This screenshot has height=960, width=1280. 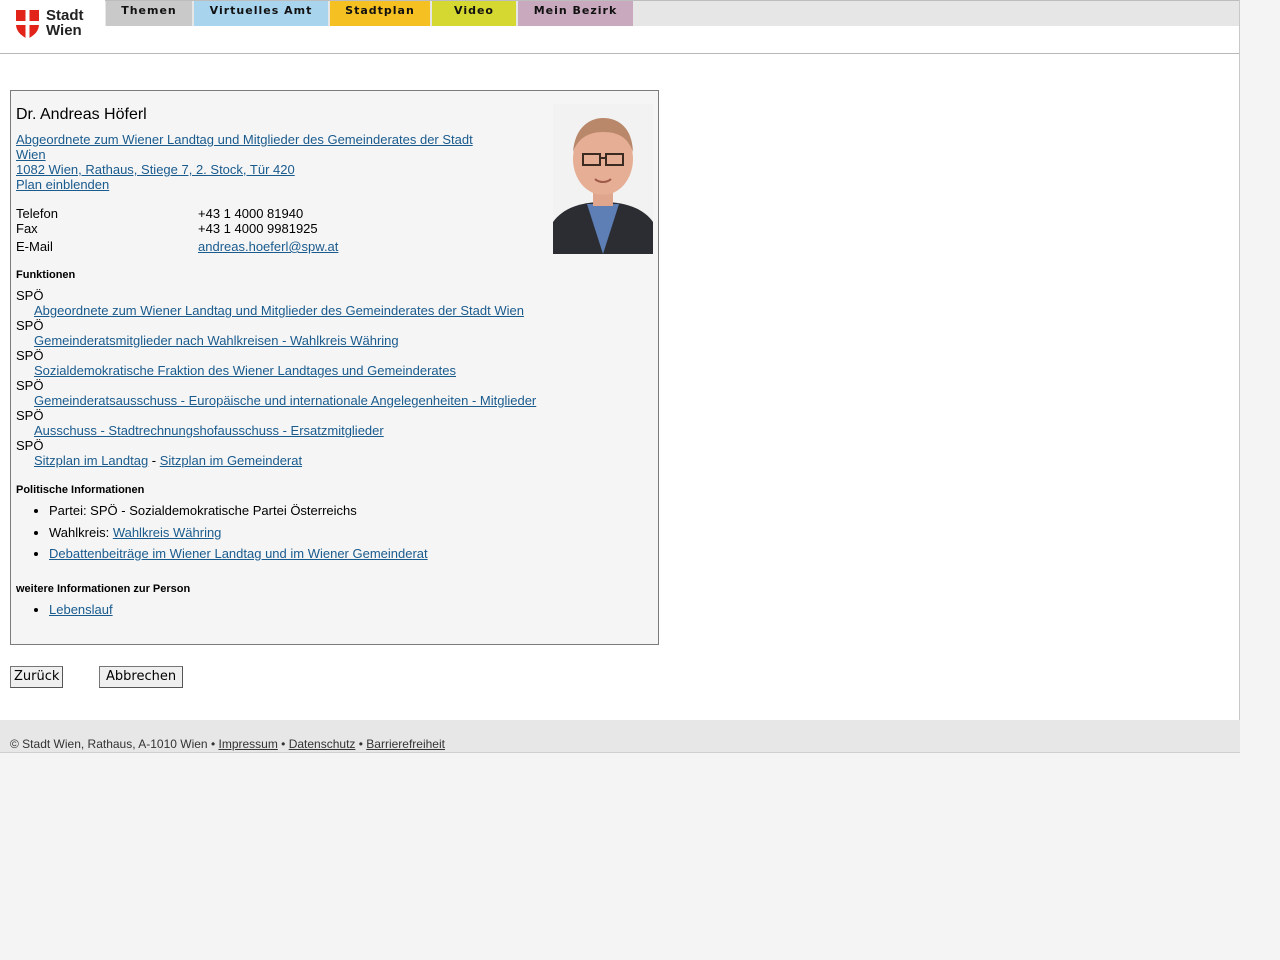 What do you see at coordinates (81, 114) in the screenshot?
I see `person-name: Dr. Andreas Höferl` at bounding box center [81, 114].